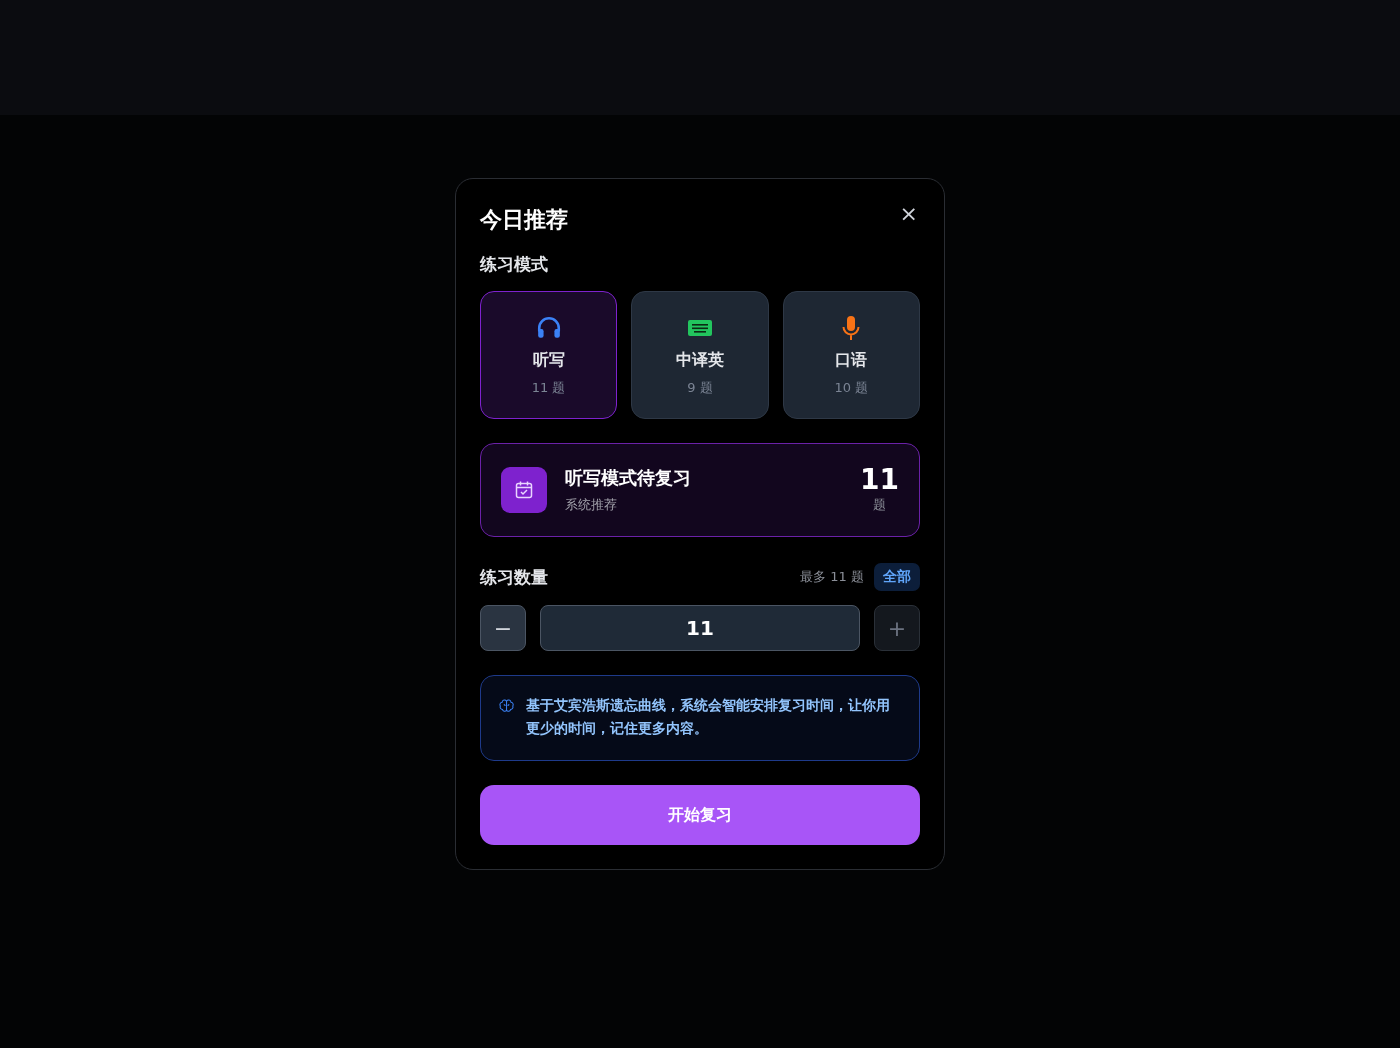 The image size is (1400, 1048). I want to click on dialog-title: 今日推荐, so click(524, 220).